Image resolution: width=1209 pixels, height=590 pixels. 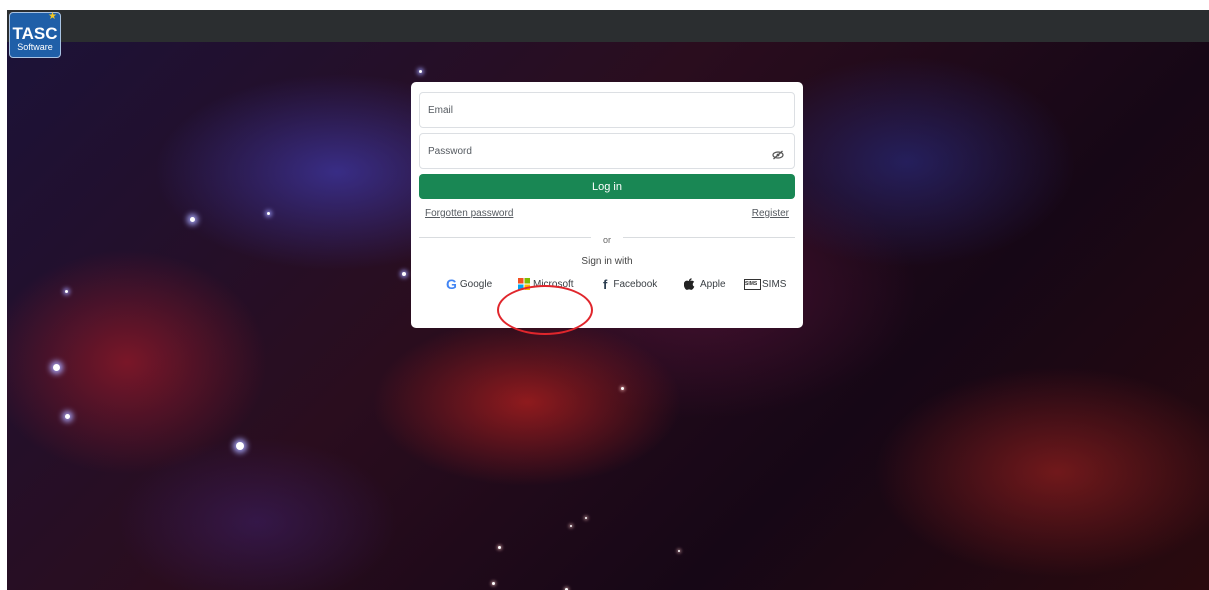 I want to click on apple-signin-button: Apple, so click(x=705, y=284).